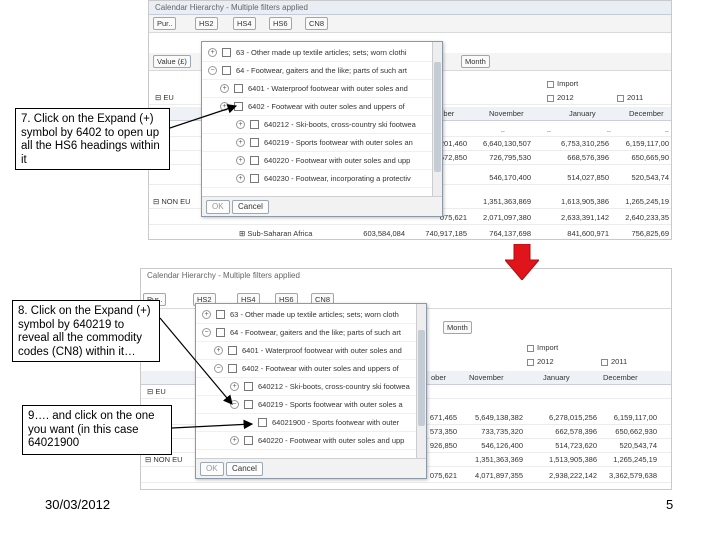 This screenshot has width=720, height=540. What do you see at coordinates (573, 459) in the screenshot?
I see `table-cell: 1,513,905,386` at bounding box center [573, 459].